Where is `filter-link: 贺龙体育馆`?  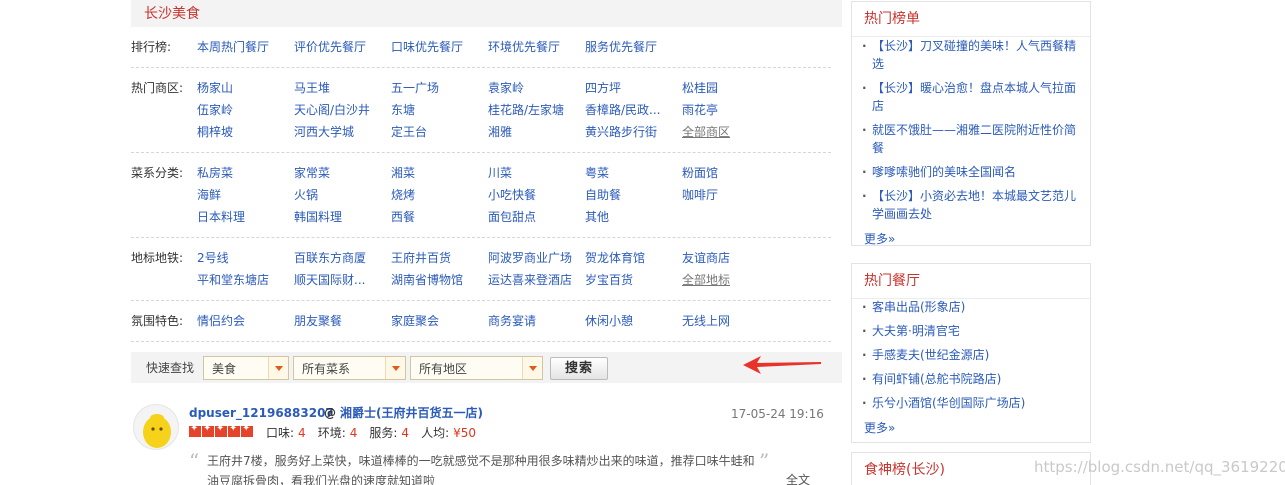
filter-link: 贺龙体育馆 is located at coordinates (615, 258).